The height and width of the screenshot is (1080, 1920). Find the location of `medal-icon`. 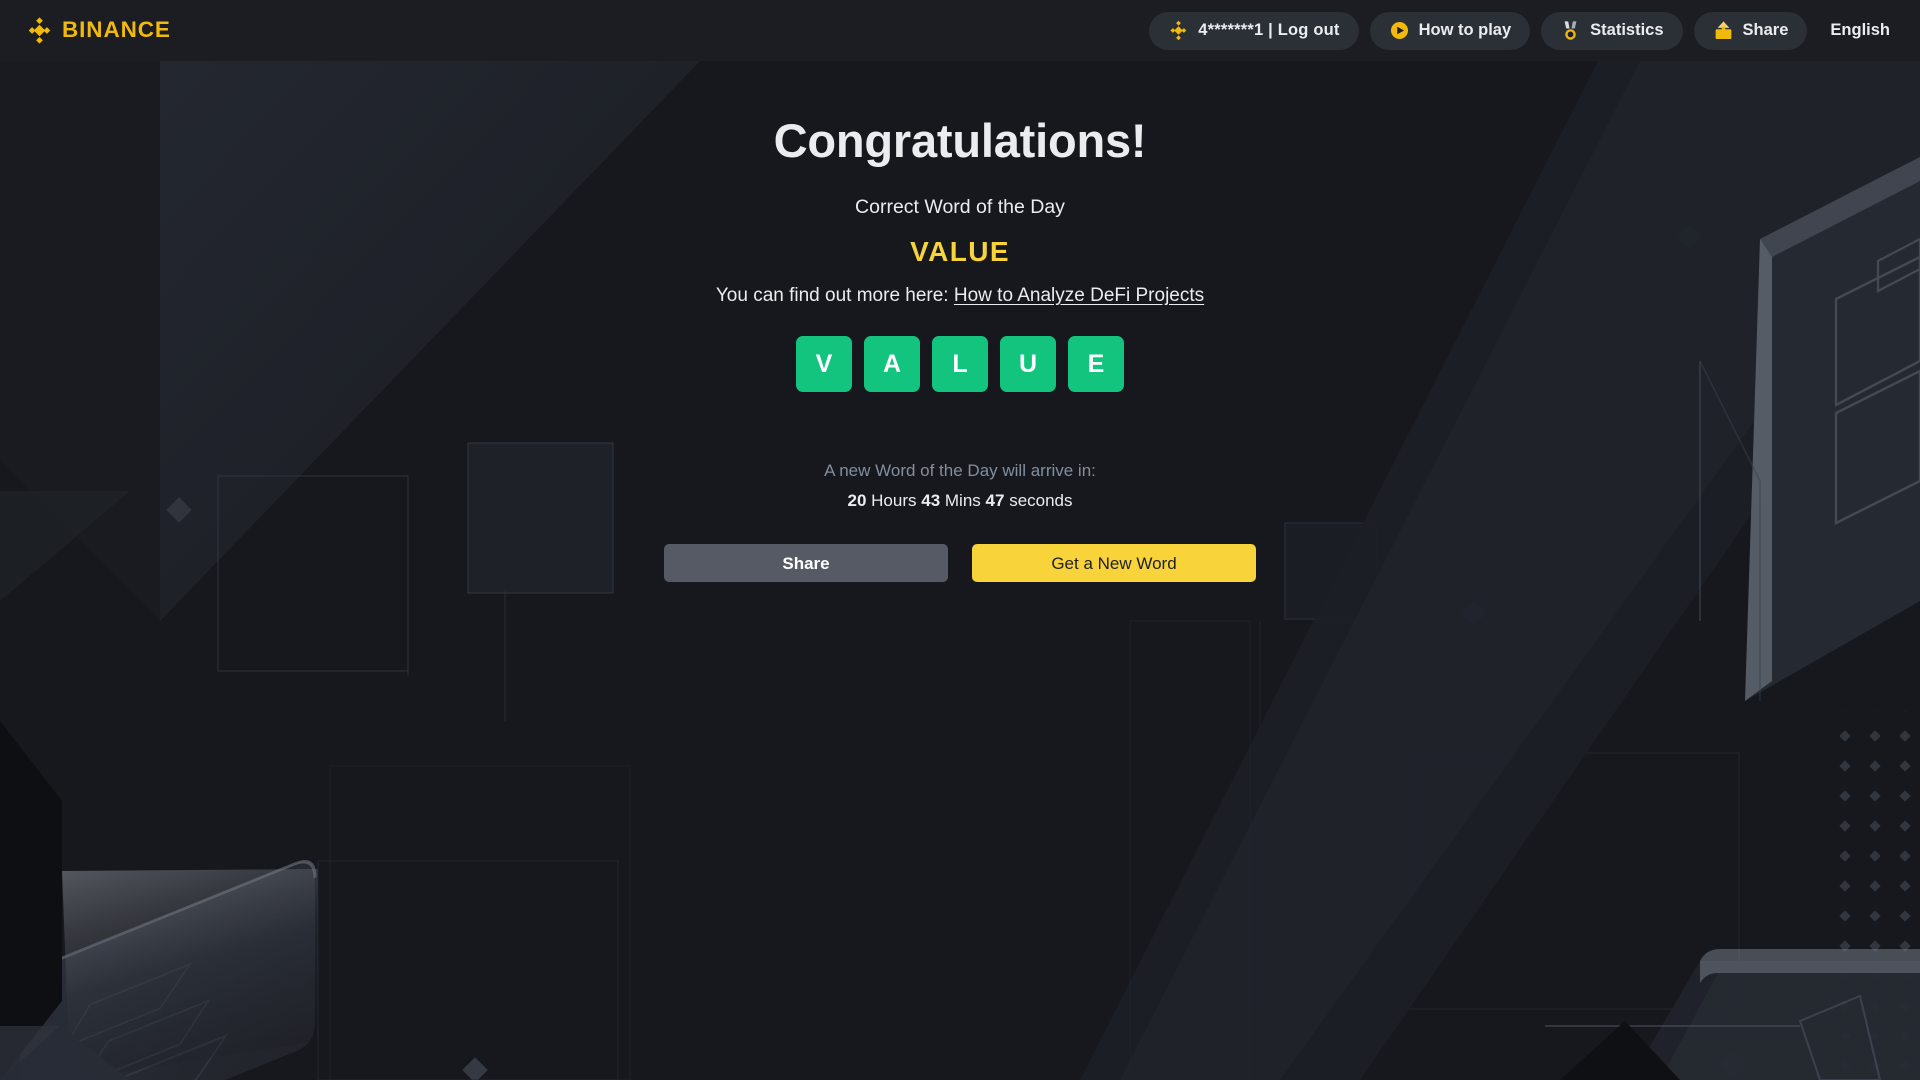

medal-icon is located at coordinates (1570, 30).